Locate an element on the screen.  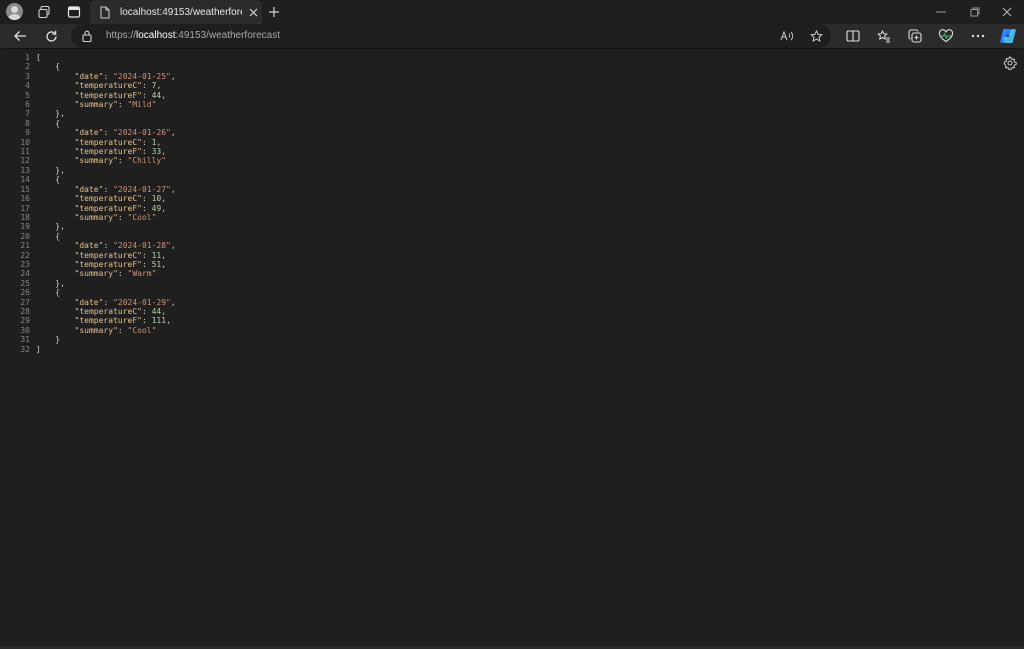
code-line: "temperatureC": 44, is located at coordinates (120, 311).